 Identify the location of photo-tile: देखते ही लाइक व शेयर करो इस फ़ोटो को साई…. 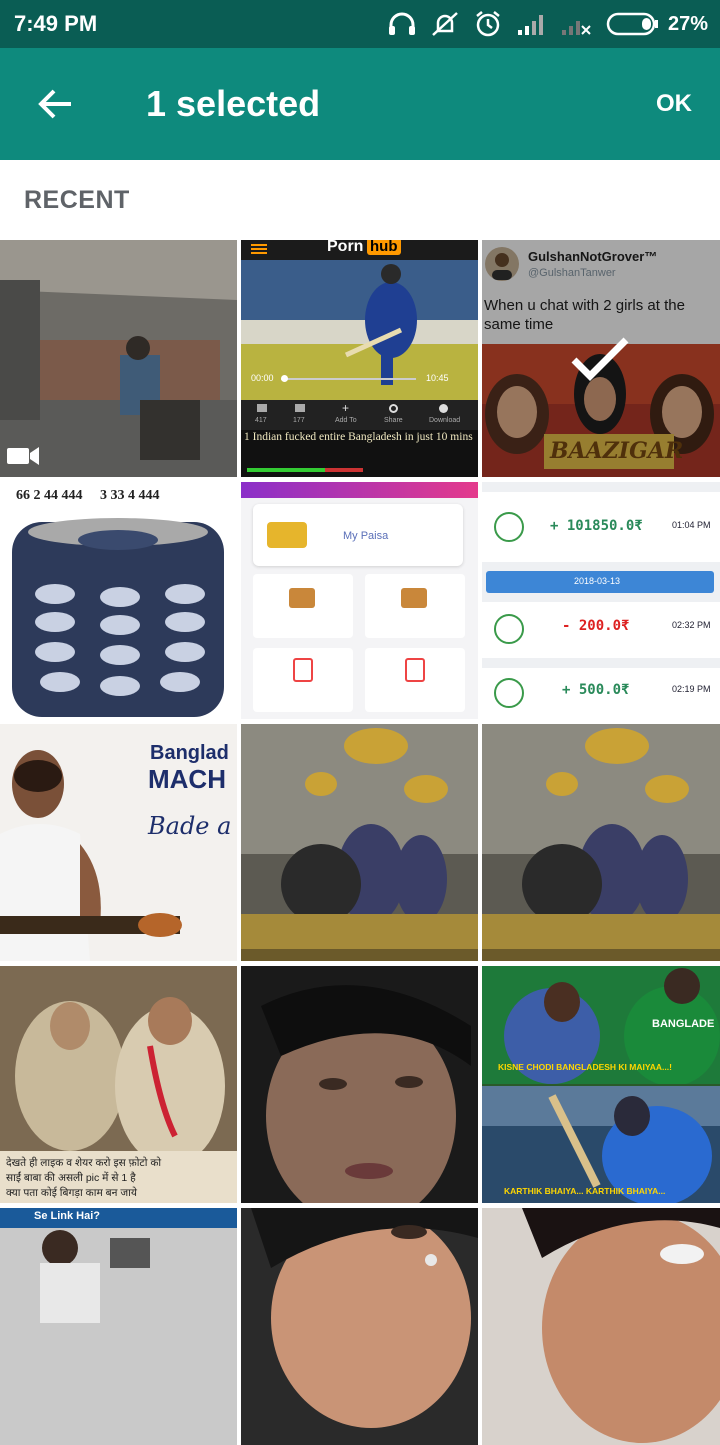
(118, 1084).